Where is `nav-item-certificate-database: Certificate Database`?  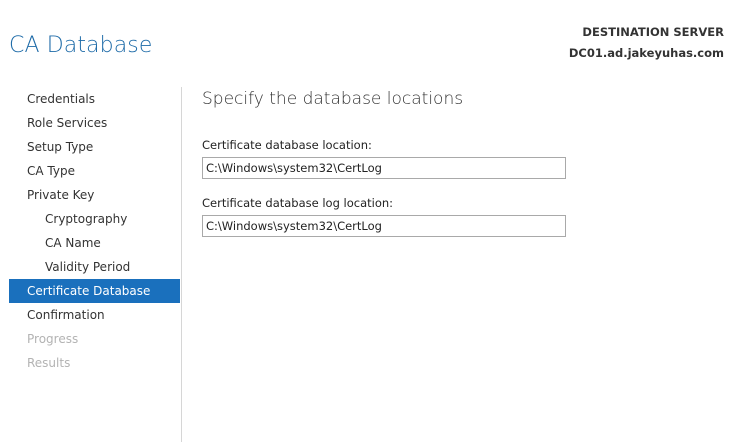 nav-item-certificate-database: Certificate Database is located at coordinates (94, 291).